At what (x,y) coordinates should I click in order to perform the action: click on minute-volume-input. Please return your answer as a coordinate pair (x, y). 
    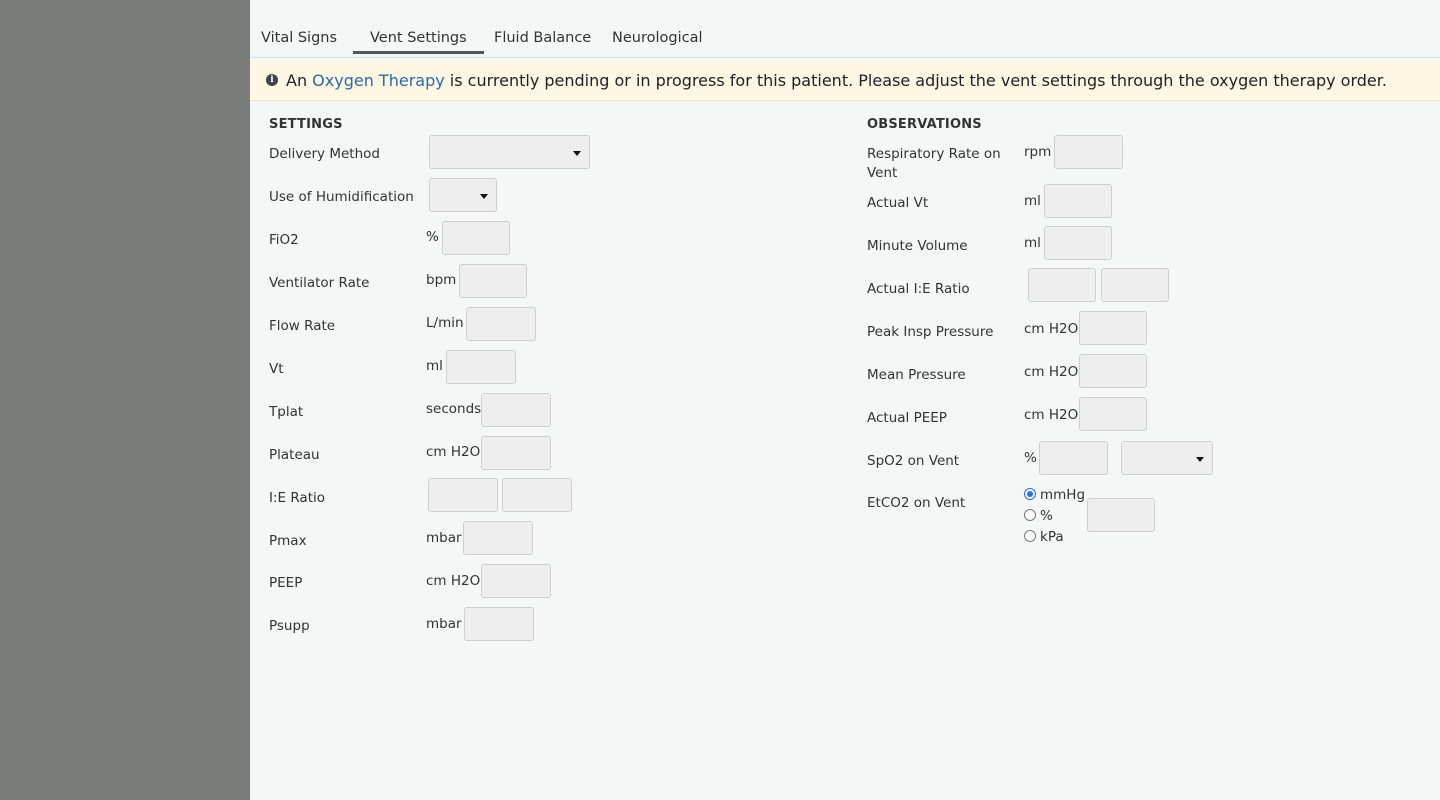
    Looking at the image, I should click on (1078, 243).